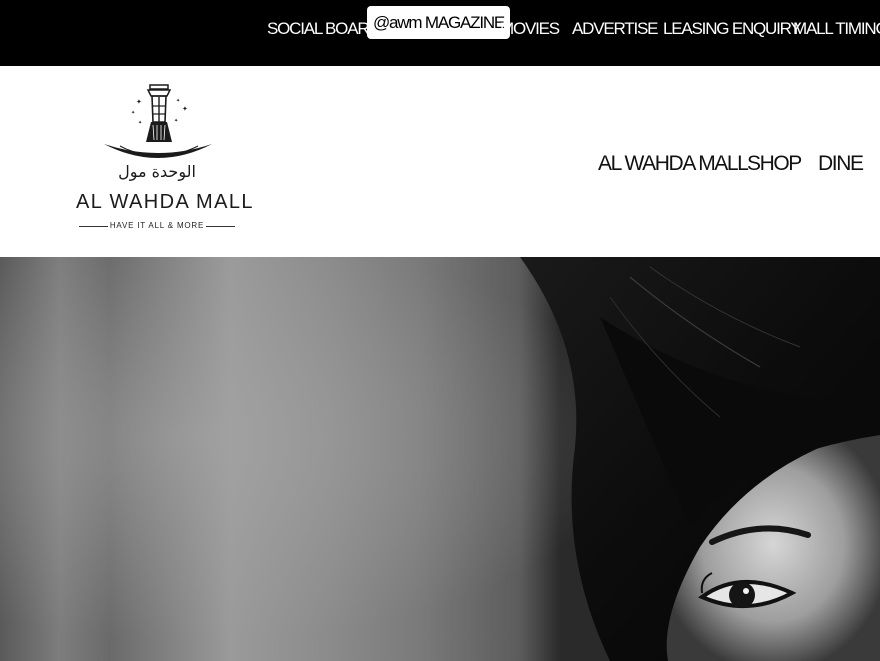  I want to click on logo-arabic-text: الوحدة مول, so click(157, 171).